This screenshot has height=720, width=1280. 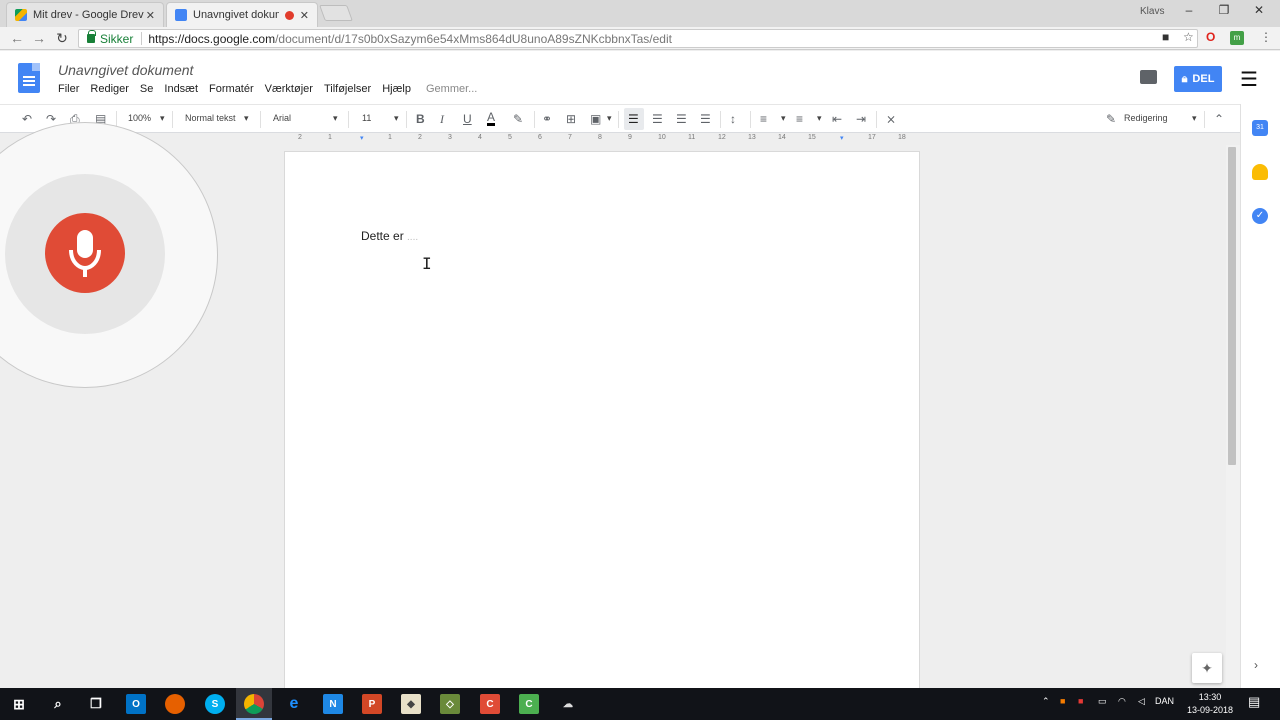 What do you see at coordinates (1256, 665) in the screenshot?
I see `expand-panel-icon: ›` at bounding box center [1256, 665].